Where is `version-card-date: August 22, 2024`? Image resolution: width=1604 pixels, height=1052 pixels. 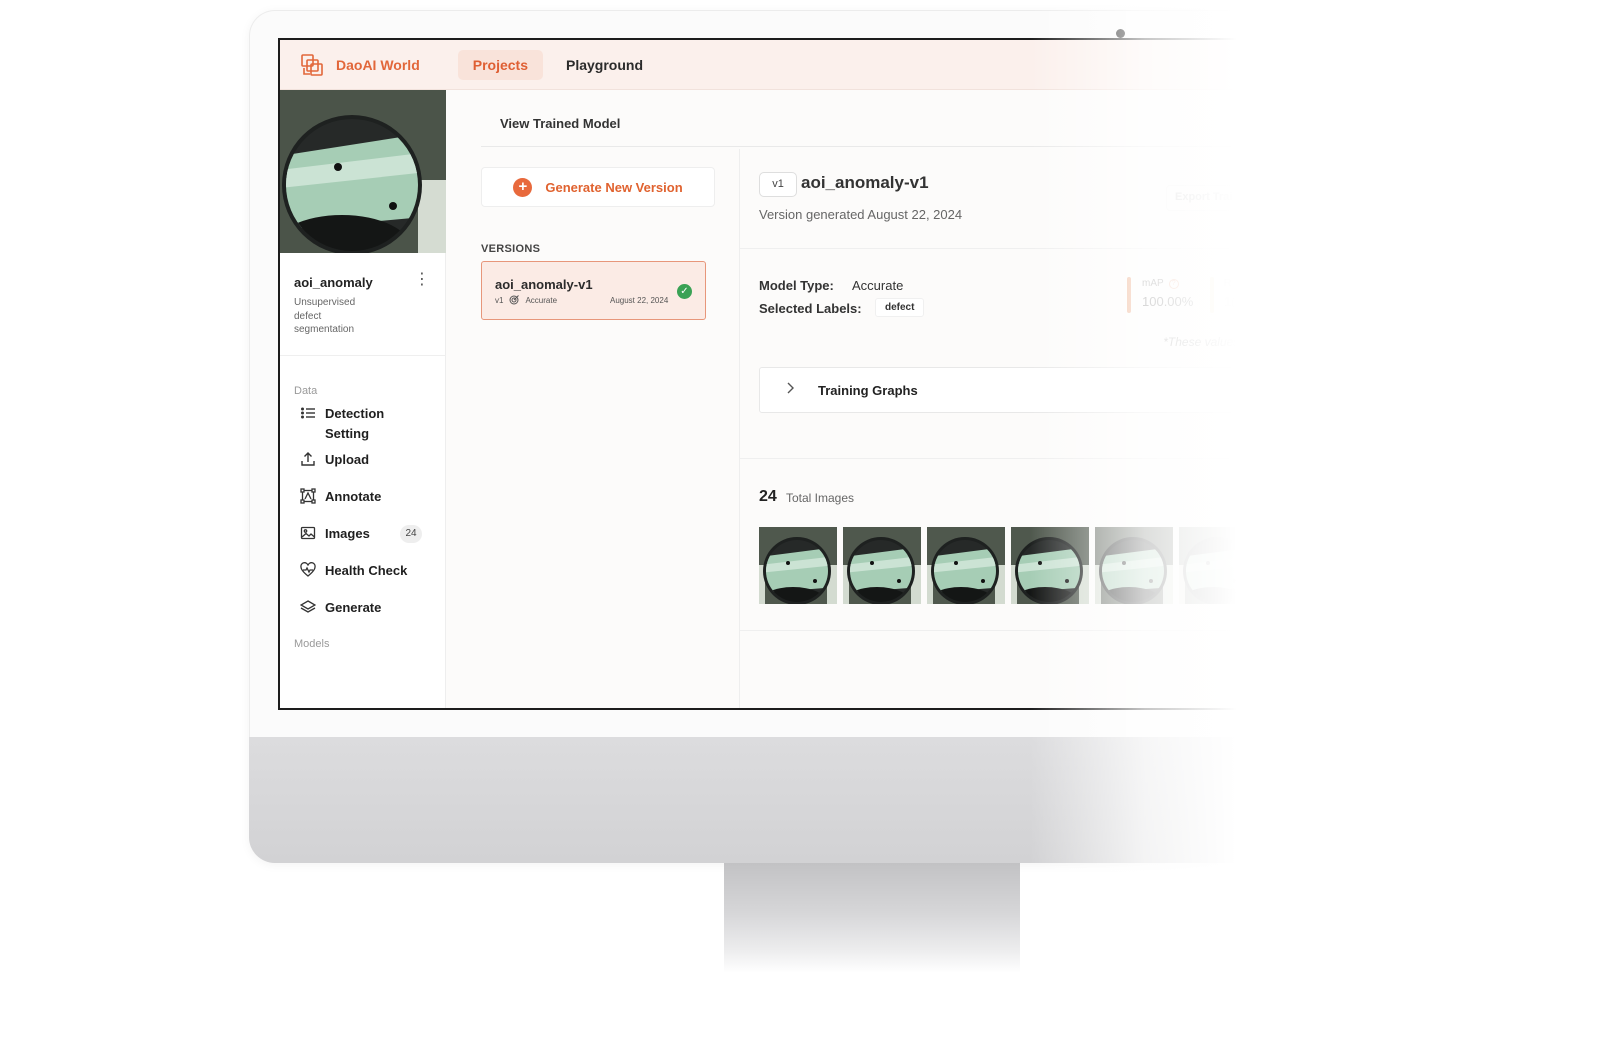
version-card-date: August 22, 2024 is located at coordinates (639, 300).